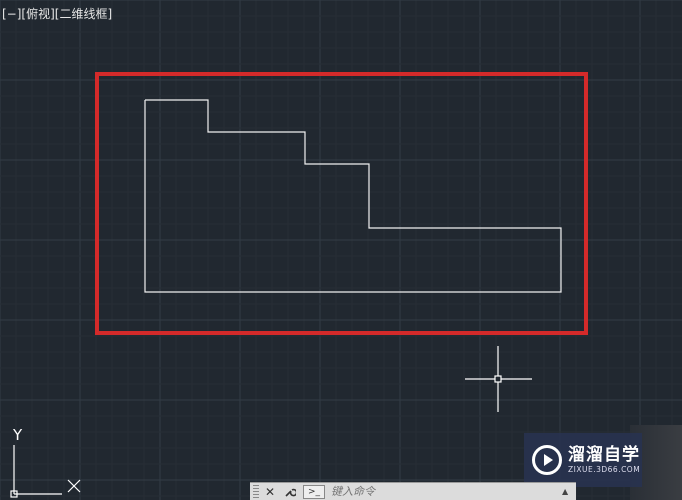 This screenshot has height=500, width=682. What do you see at coordinates (604, 455) in the screenshot?
I see `watermark-title: 溜溜自学` at bounding box center [604, 455].